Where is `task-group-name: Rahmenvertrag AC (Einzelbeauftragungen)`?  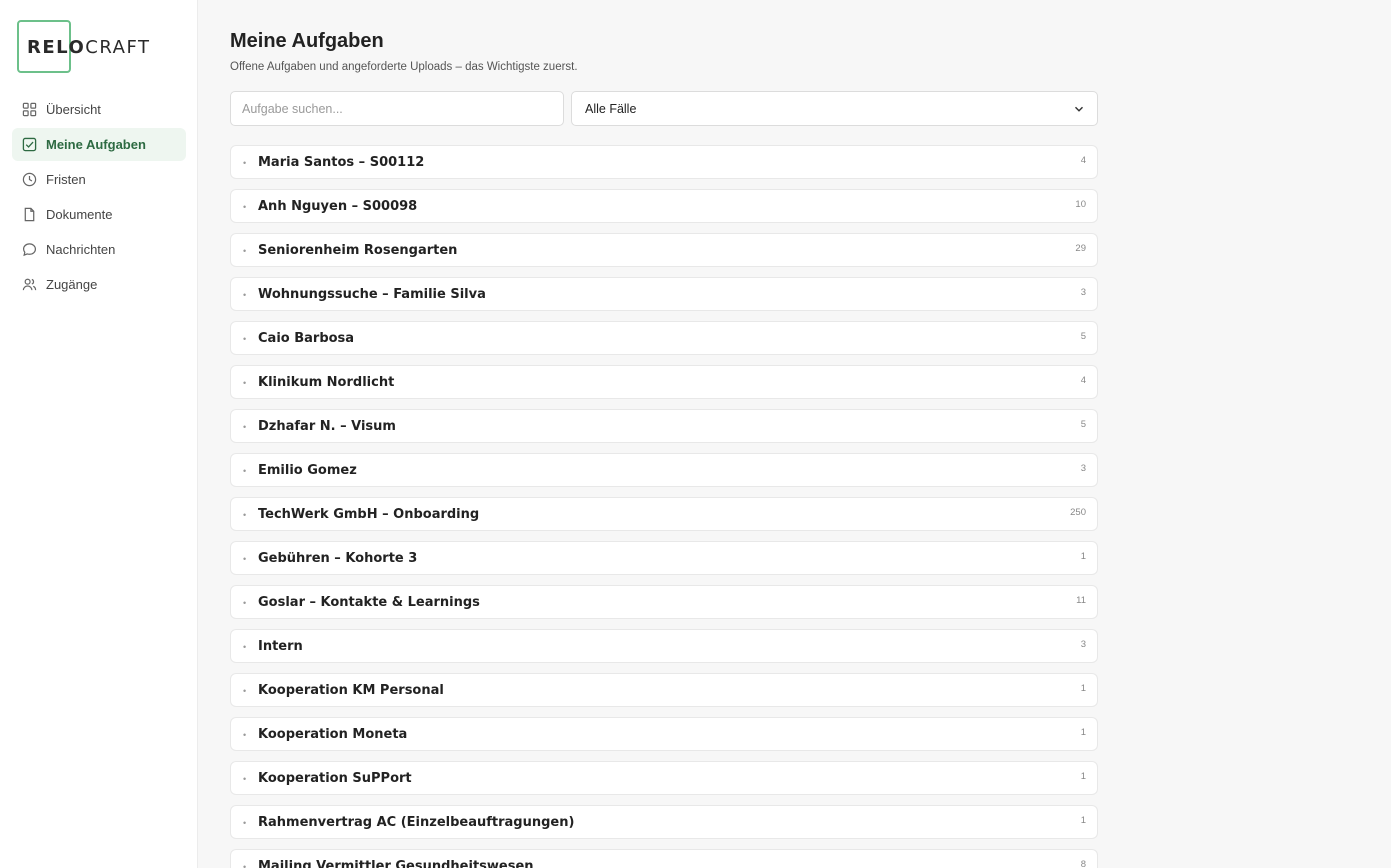
task-group-name: Rahmenvertrag AC (Einzelbeauftragungen) is located at coordinates (416, 822).